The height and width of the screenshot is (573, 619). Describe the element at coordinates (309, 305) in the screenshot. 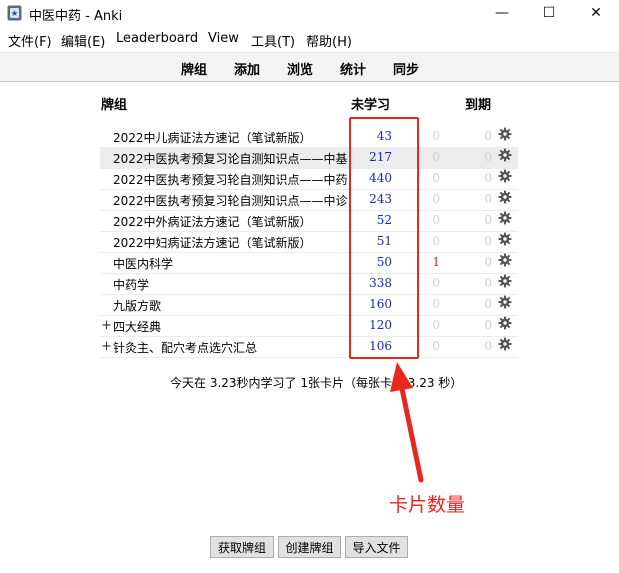

I see `deck-row: 九版方歌 160 0 0` at that location.